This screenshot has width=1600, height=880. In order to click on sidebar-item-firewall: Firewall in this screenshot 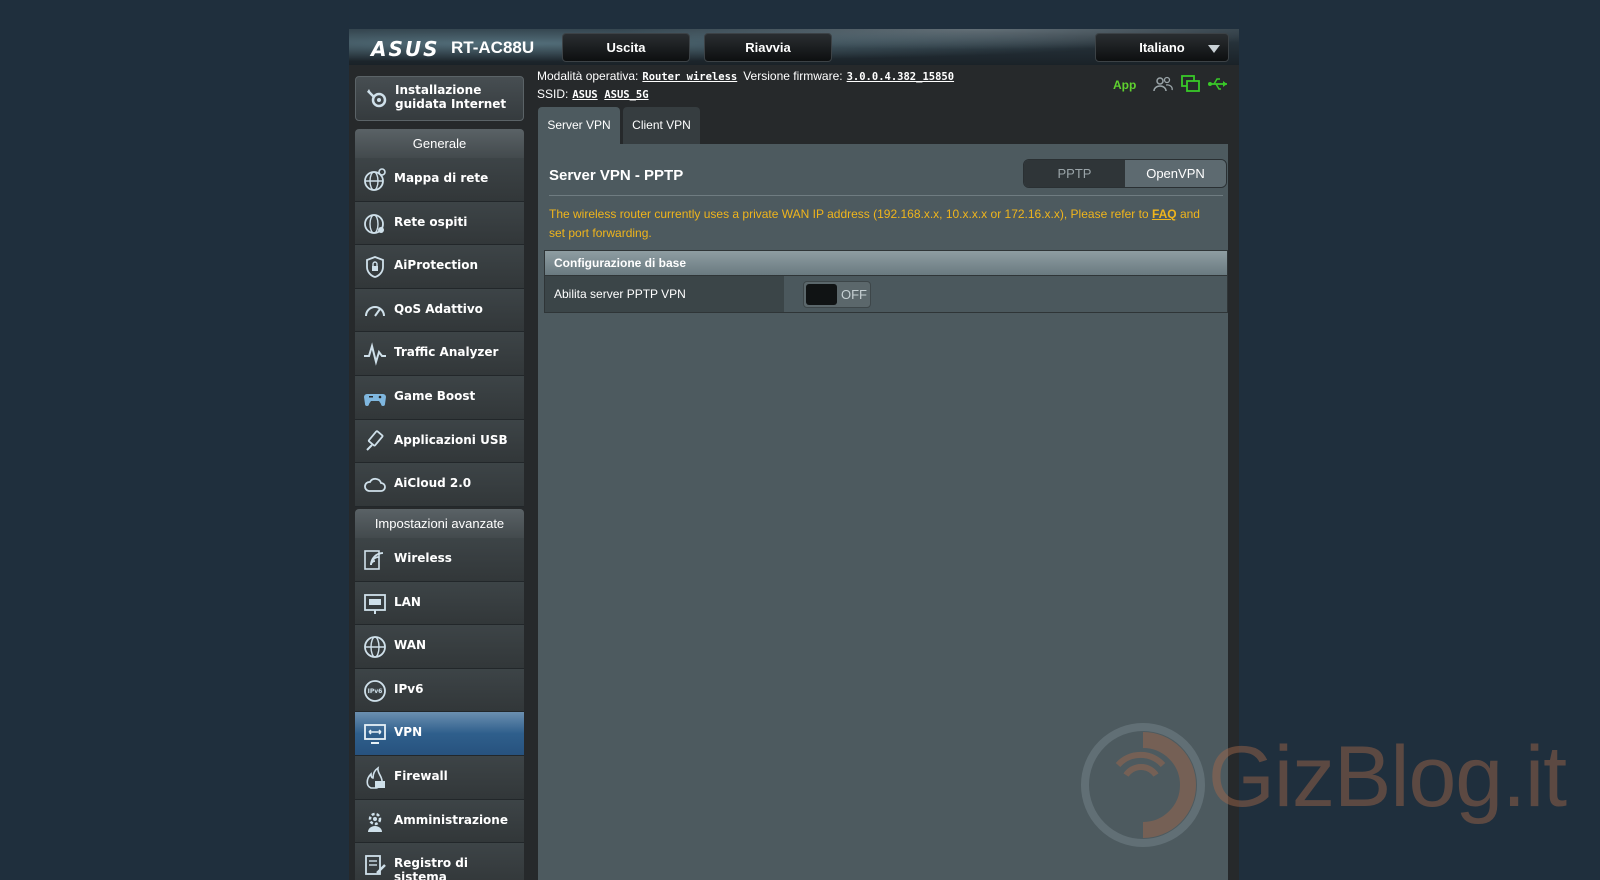, I will do `click(439, 777)`.